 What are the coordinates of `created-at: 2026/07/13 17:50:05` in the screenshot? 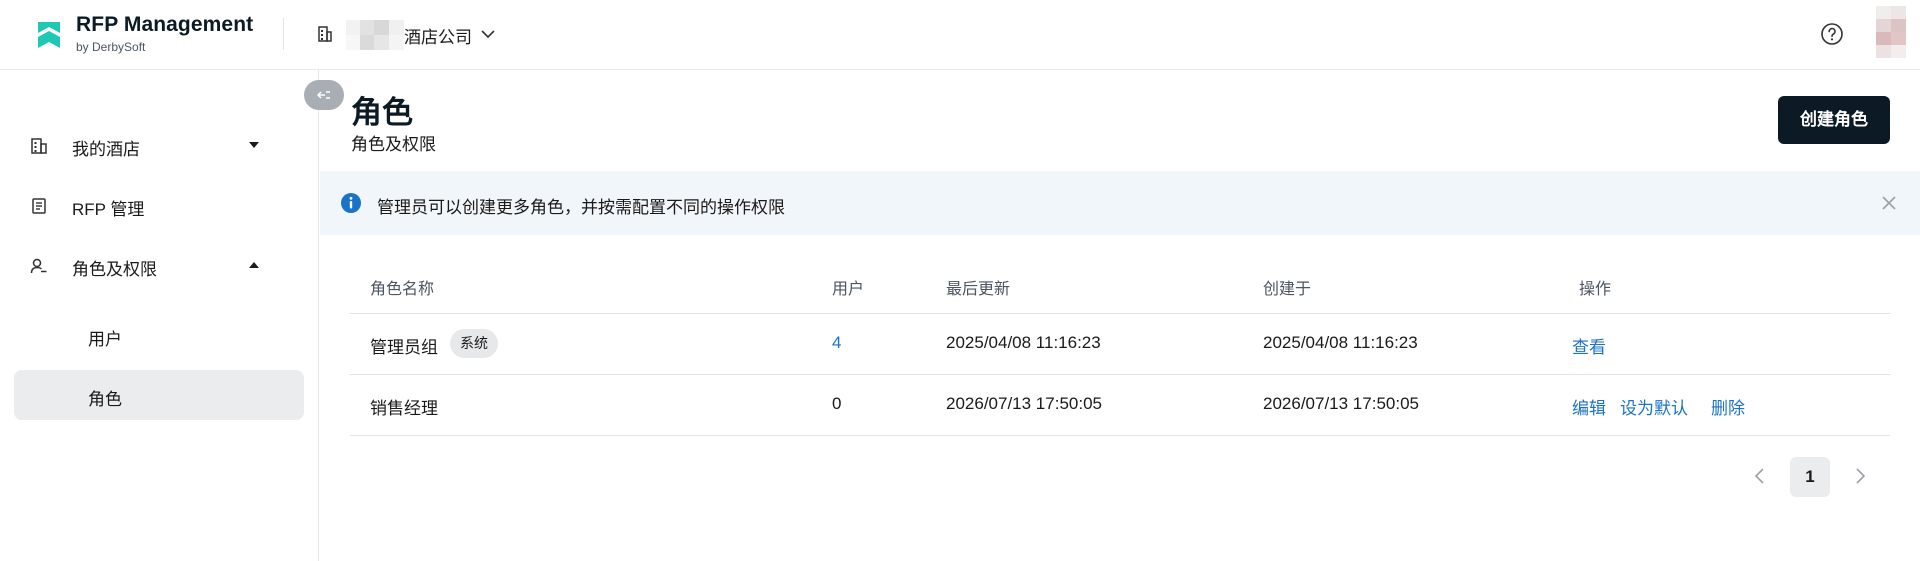 It's located at (1341, 403).